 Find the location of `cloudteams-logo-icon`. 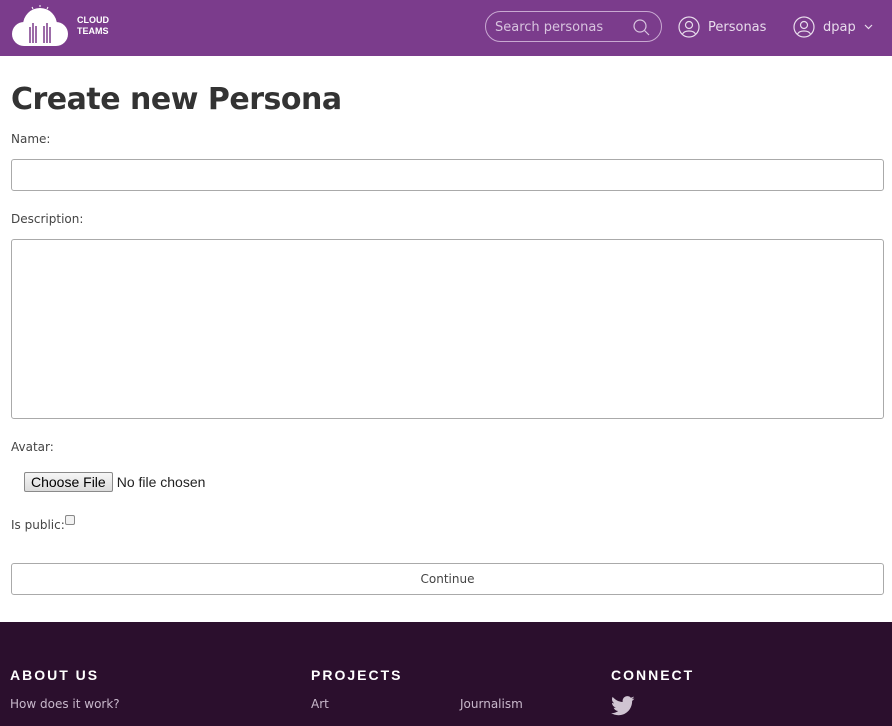

cloudteams-logo-icon is located at coordinates (40, 26).